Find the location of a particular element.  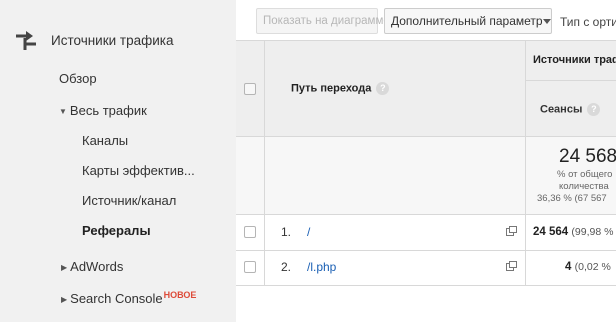

summary-sessions-total: 24 568 is located at coordinates (587, 156).